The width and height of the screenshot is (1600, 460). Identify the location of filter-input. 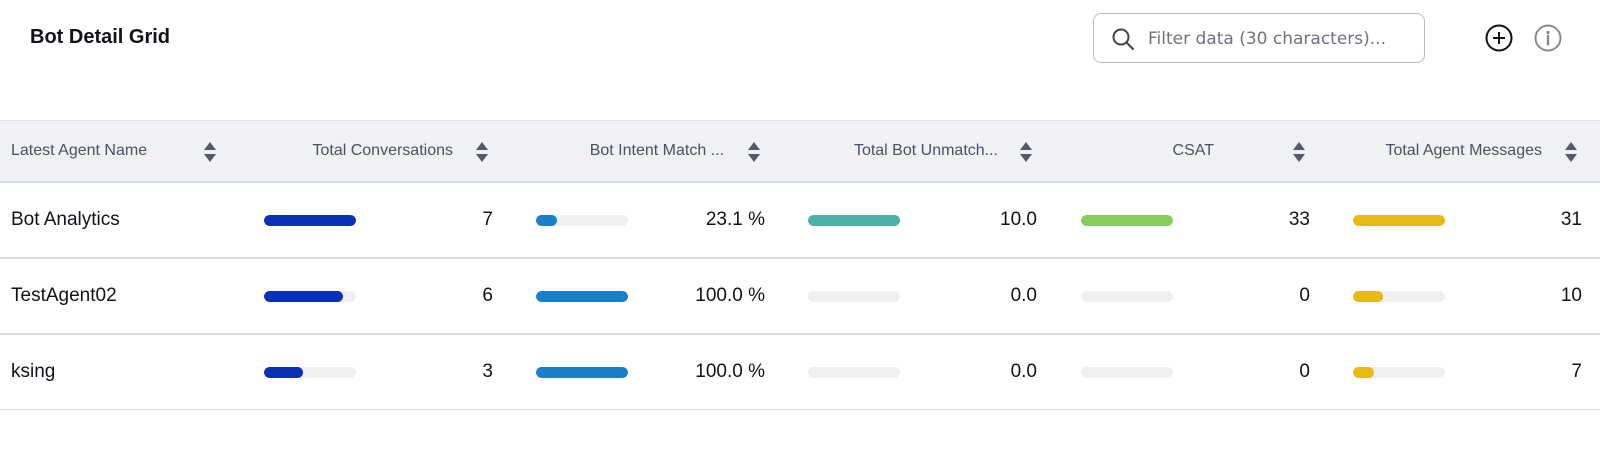
(1282, 39).